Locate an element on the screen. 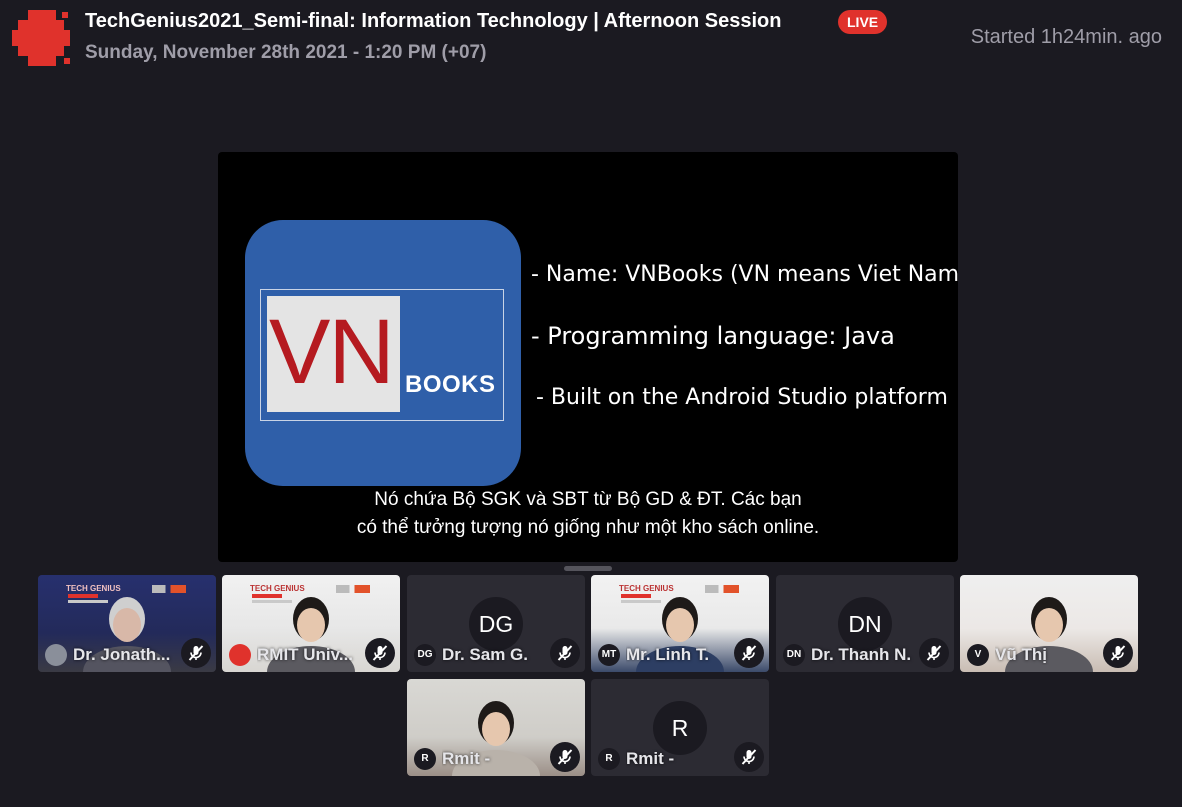 The height and width of the screenshot is (807, 1182). event-logo-icon is located at coordinates (41, 38).